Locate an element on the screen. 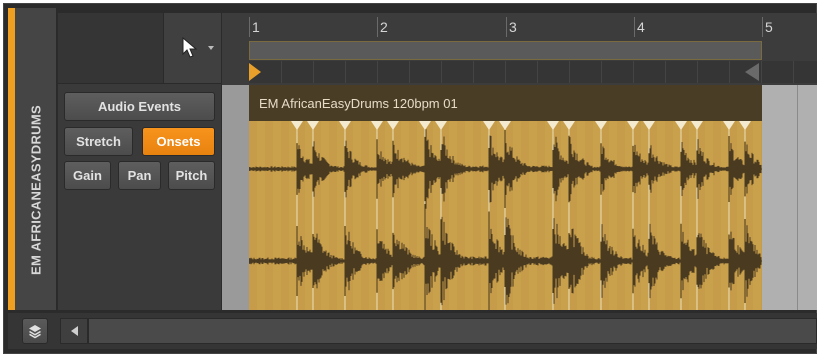 The image size is (817, 357). tool-selector is located at coordinates (192, 48).